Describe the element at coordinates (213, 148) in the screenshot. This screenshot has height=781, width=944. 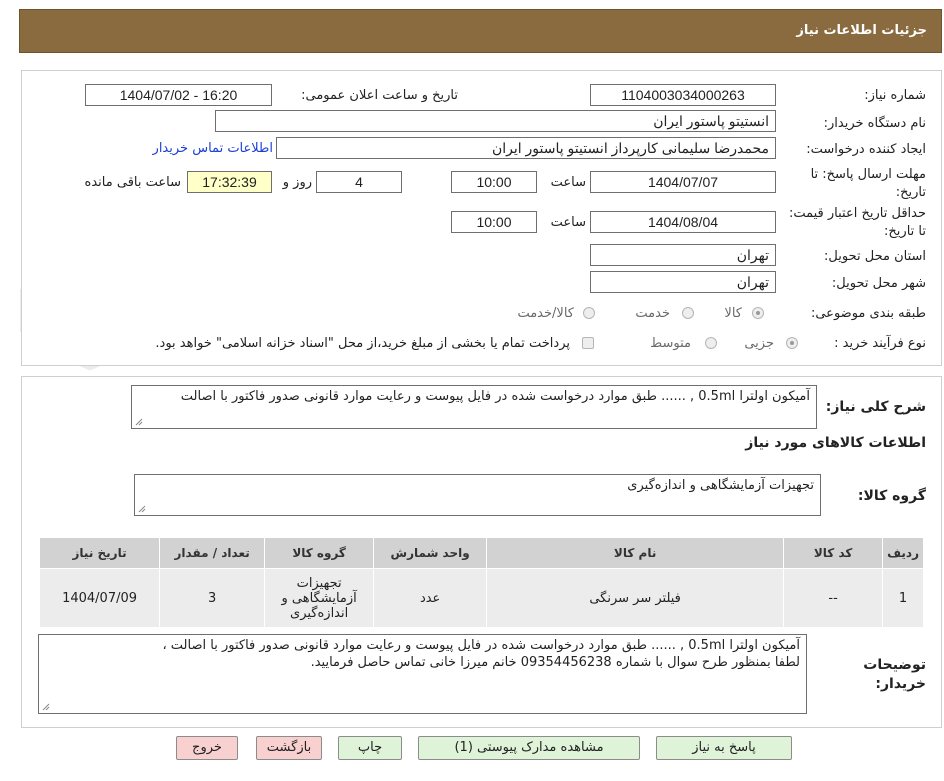
I see `buyer-contact-link: اطلاعات تماس خریدار` at that location.